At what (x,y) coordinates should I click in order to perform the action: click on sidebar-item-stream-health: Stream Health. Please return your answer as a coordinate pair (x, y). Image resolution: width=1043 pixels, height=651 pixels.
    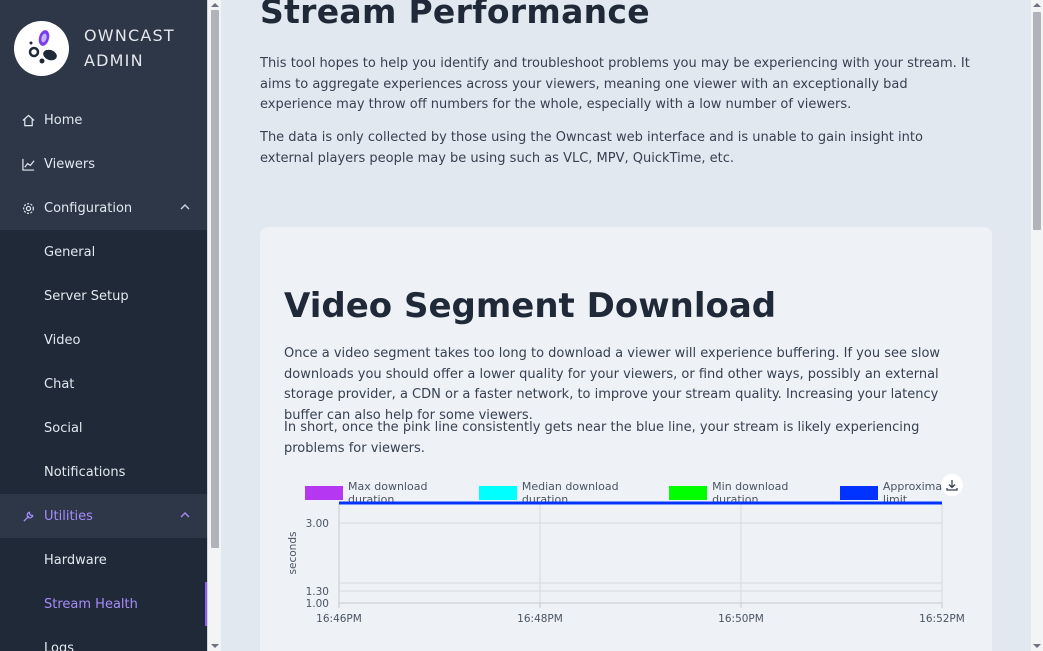
    Looking at the image, I should click on (103, 604).